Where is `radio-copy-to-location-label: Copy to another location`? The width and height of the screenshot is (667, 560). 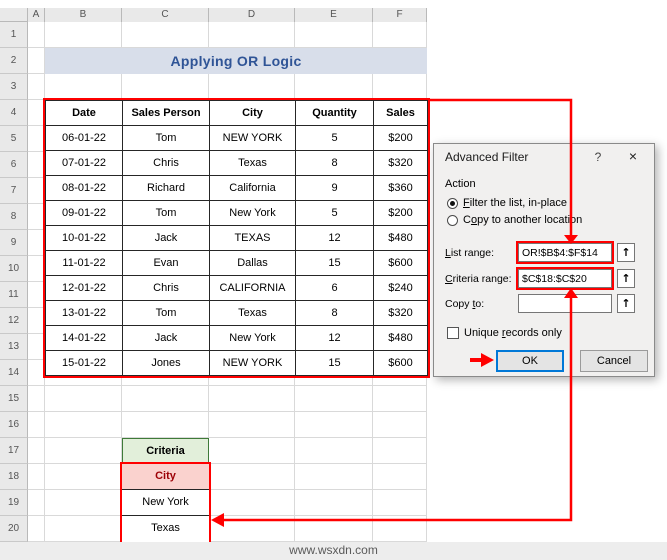
radio-copy-to-location-label: Copy to another location is located at coordinates (522, 220).